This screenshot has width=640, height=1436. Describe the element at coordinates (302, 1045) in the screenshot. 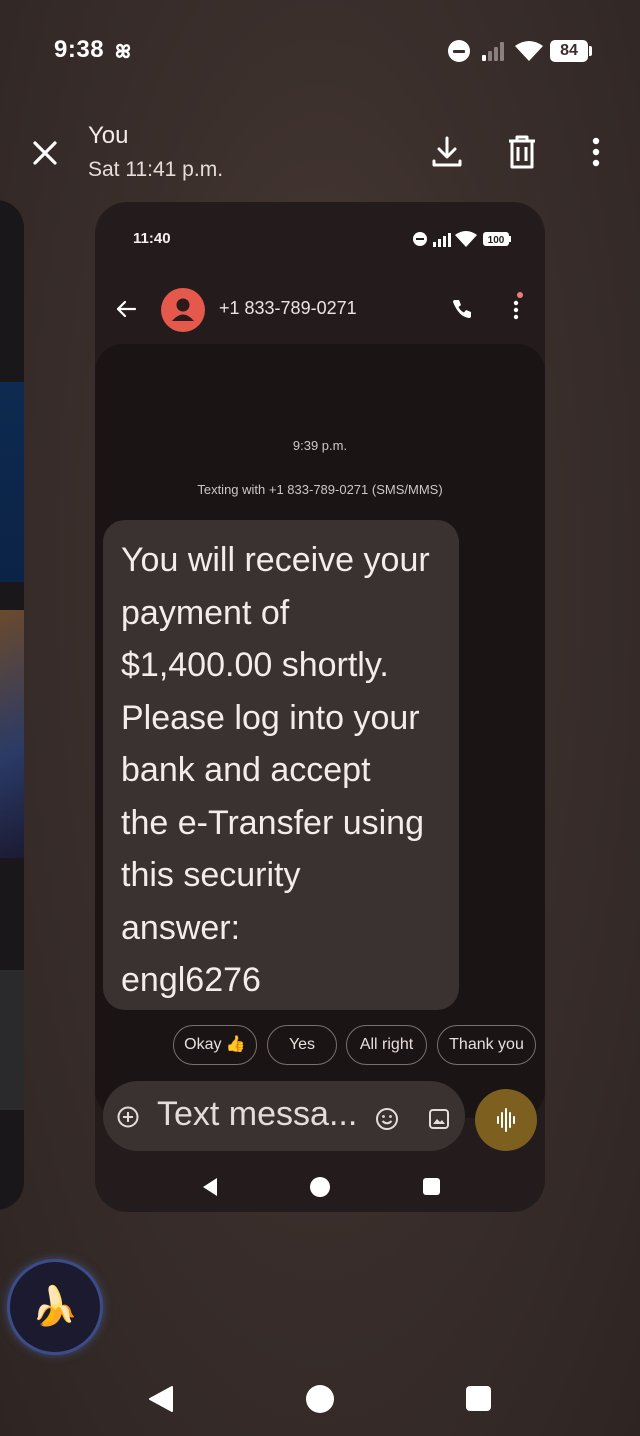

I see `smart-reply-yes: Yes` at that location.